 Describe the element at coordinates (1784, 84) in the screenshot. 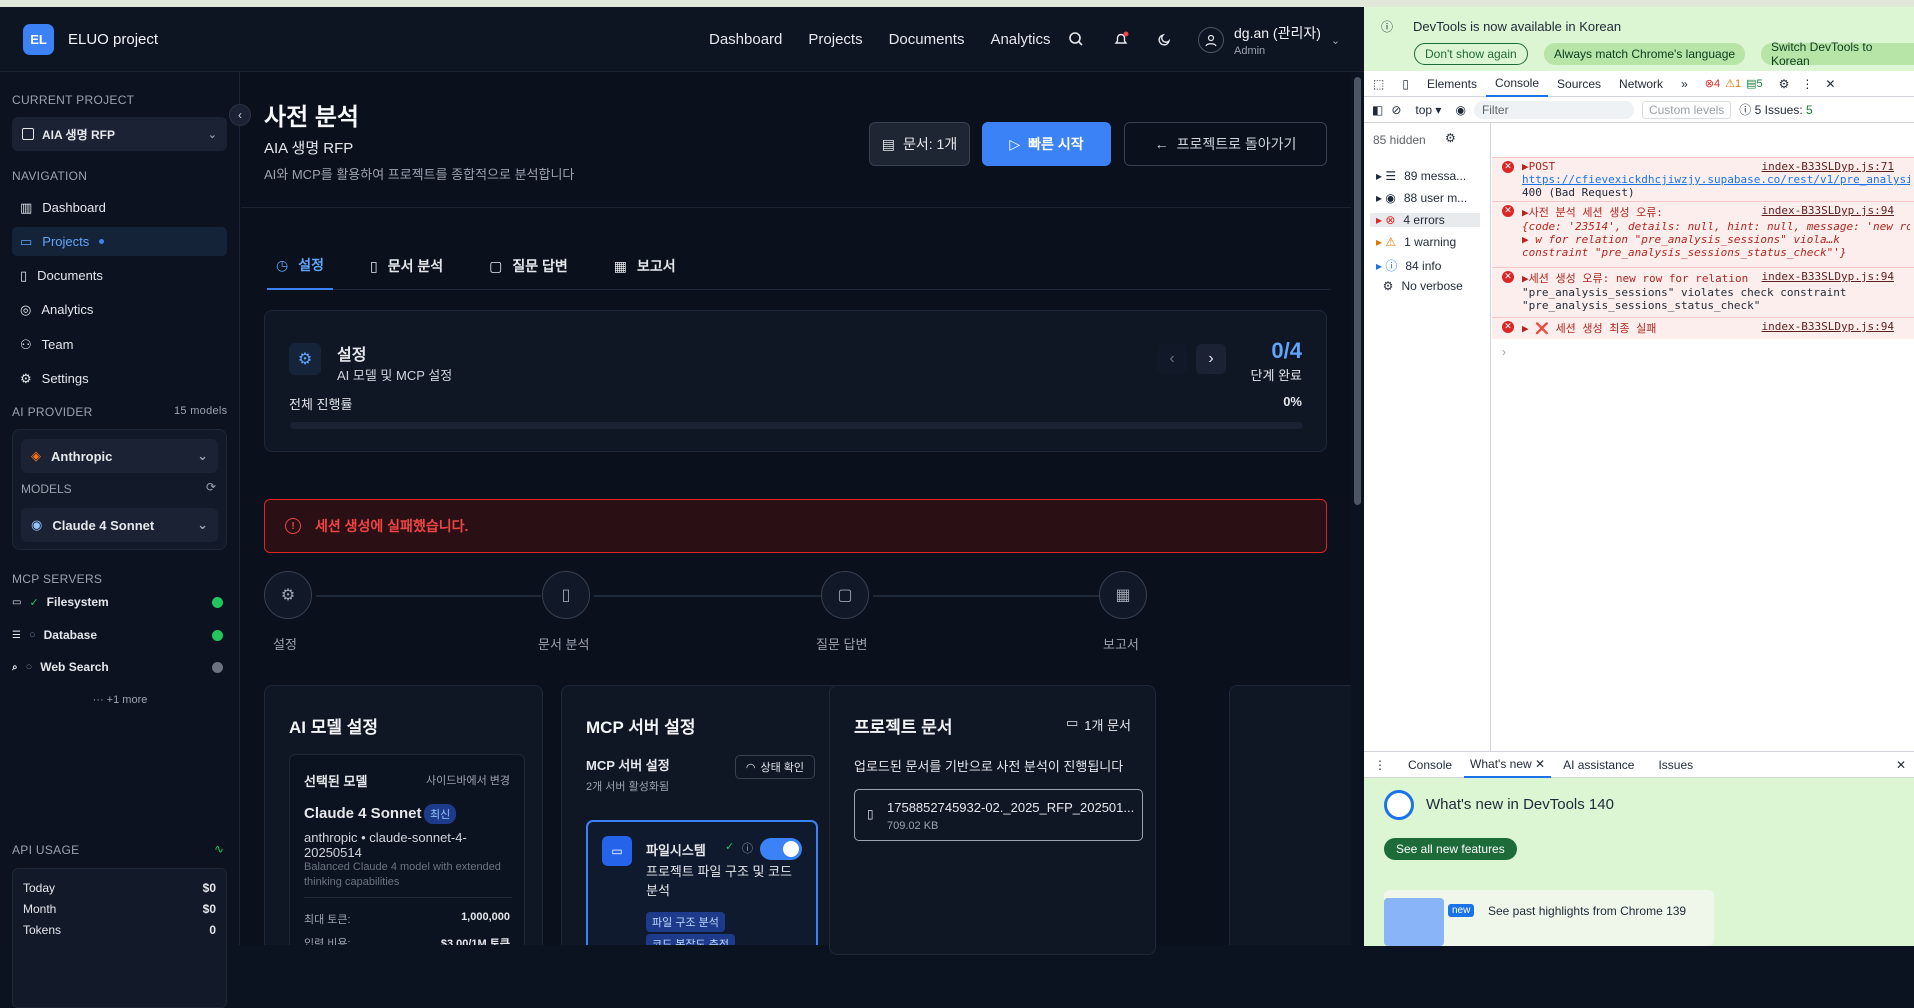

I see `settings-icon: ⚙` at that location.